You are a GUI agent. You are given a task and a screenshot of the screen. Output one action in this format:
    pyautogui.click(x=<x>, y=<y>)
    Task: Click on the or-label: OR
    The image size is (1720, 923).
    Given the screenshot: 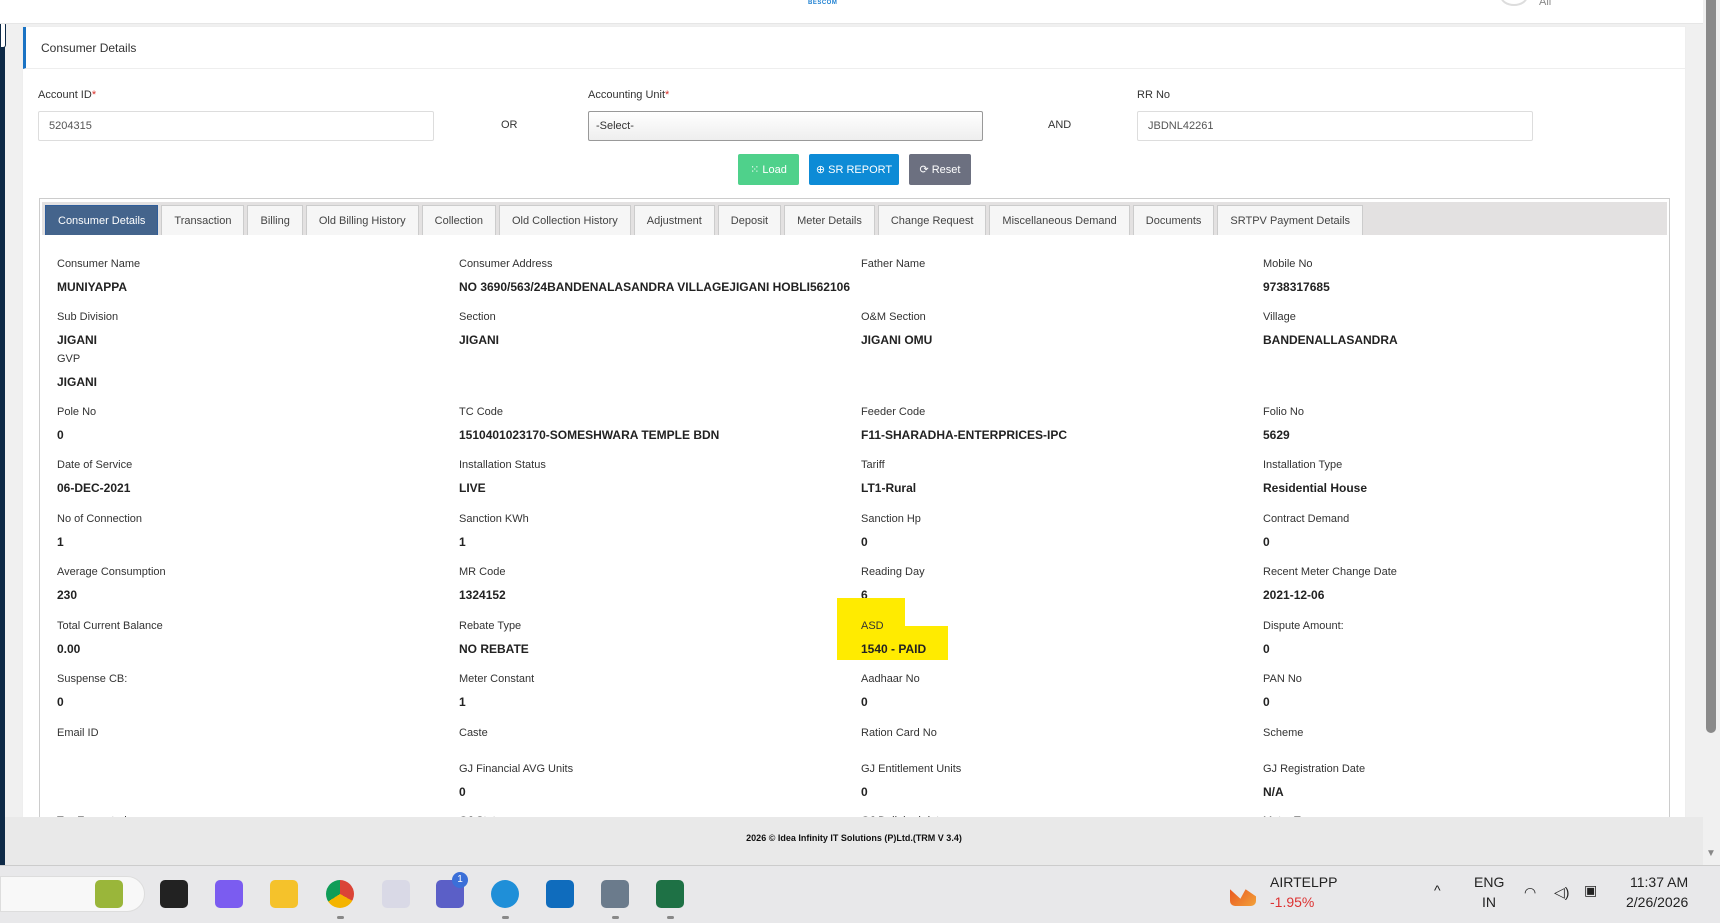 What is the action you would take?
    pyautogui.click(x=509, y=125)
    